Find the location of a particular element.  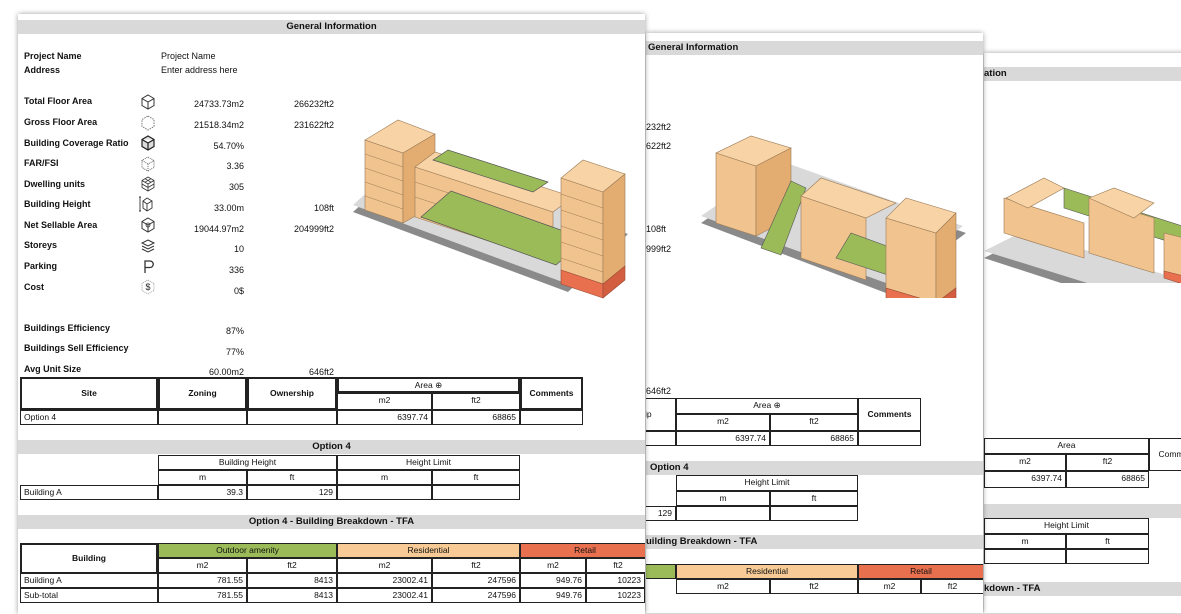

ret-ft2-header-2: ft2 is located at coordinates (952, 586).